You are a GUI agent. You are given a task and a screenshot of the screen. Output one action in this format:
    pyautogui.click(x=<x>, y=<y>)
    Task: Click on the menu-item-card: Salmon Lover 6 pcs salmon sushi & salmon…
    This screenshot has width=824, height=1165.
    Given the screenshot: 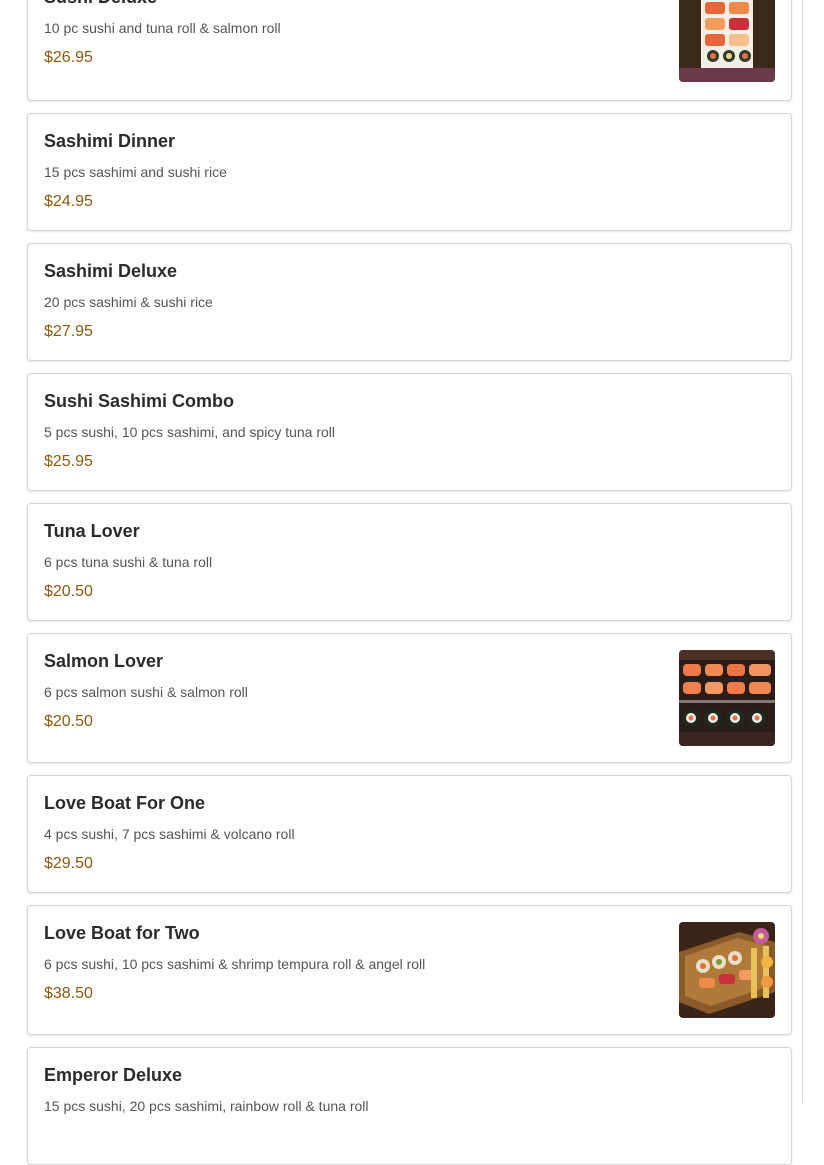 What is the action you would take?
    pyautogui.click(x=409, y=698)
    